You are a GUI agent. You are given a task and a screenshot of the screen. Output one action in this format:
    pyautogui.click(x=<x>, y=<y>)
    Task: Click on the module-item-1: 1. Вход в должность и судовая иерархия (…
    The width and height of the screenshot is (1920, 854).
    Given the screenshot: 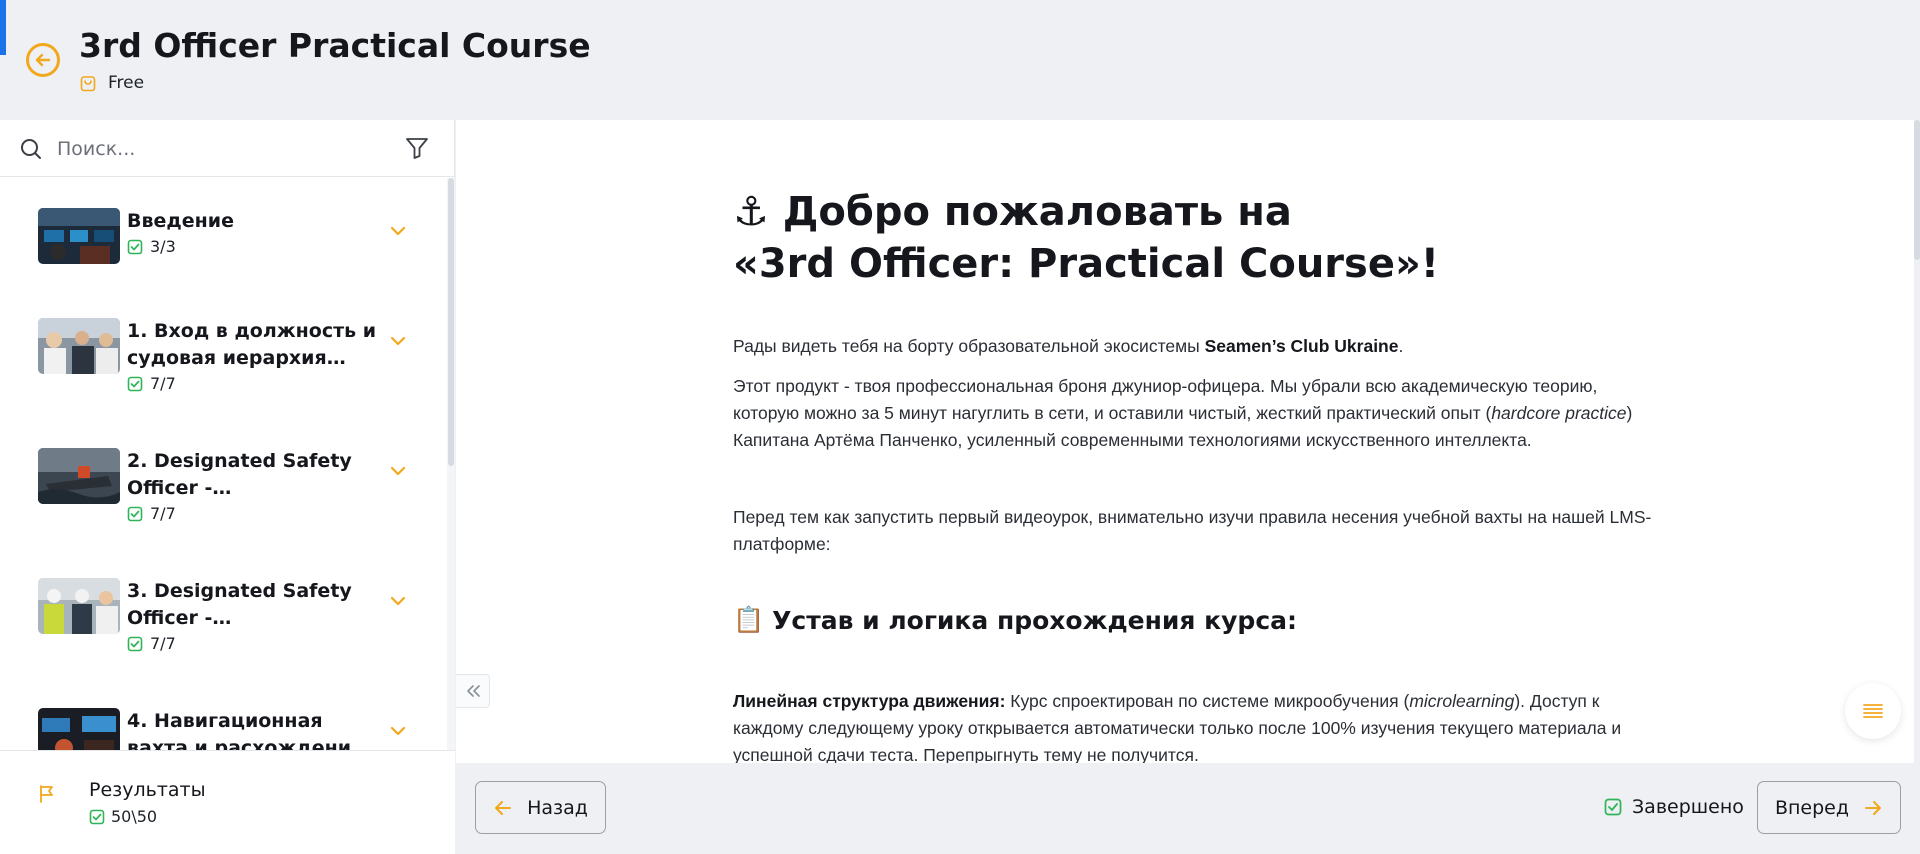 What is the action you would take?
    pyautogui.click(x=223, y=353)
    